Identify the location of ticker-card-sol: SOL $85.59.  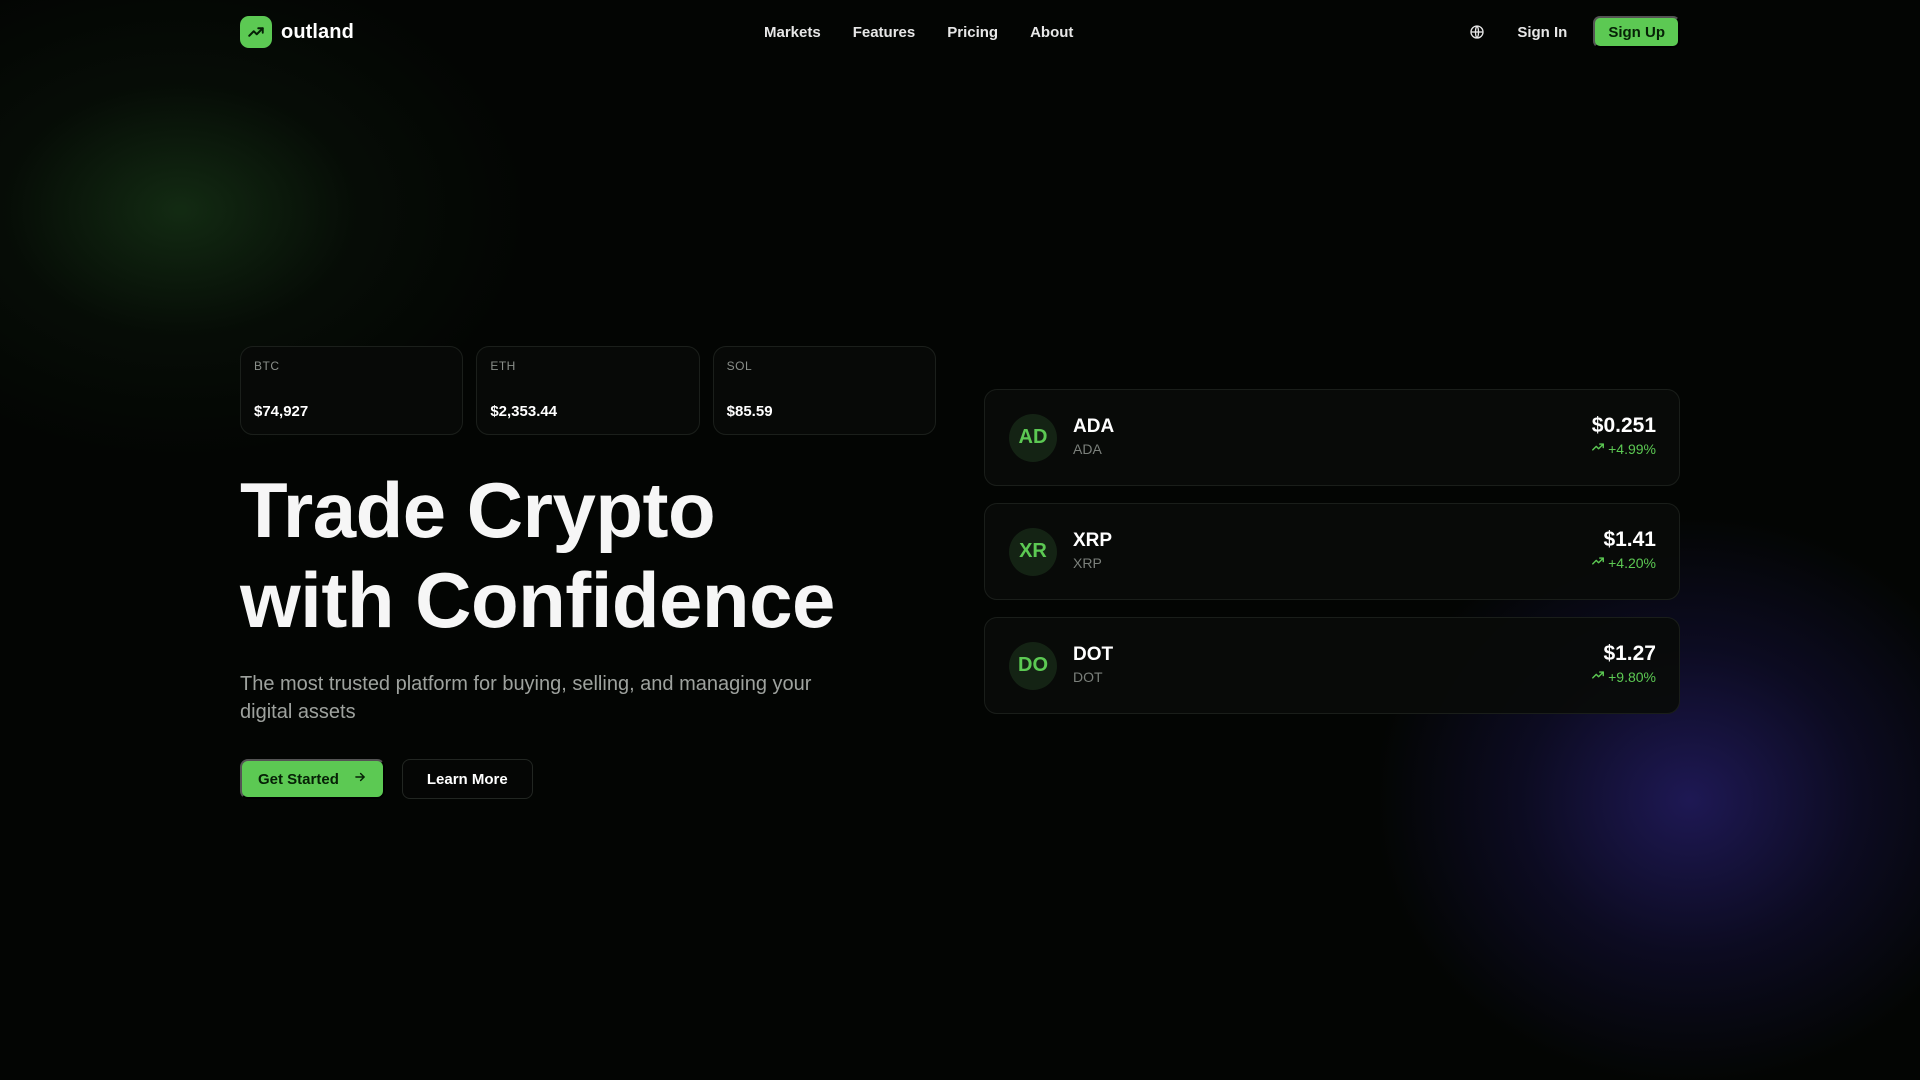
(824, 390).